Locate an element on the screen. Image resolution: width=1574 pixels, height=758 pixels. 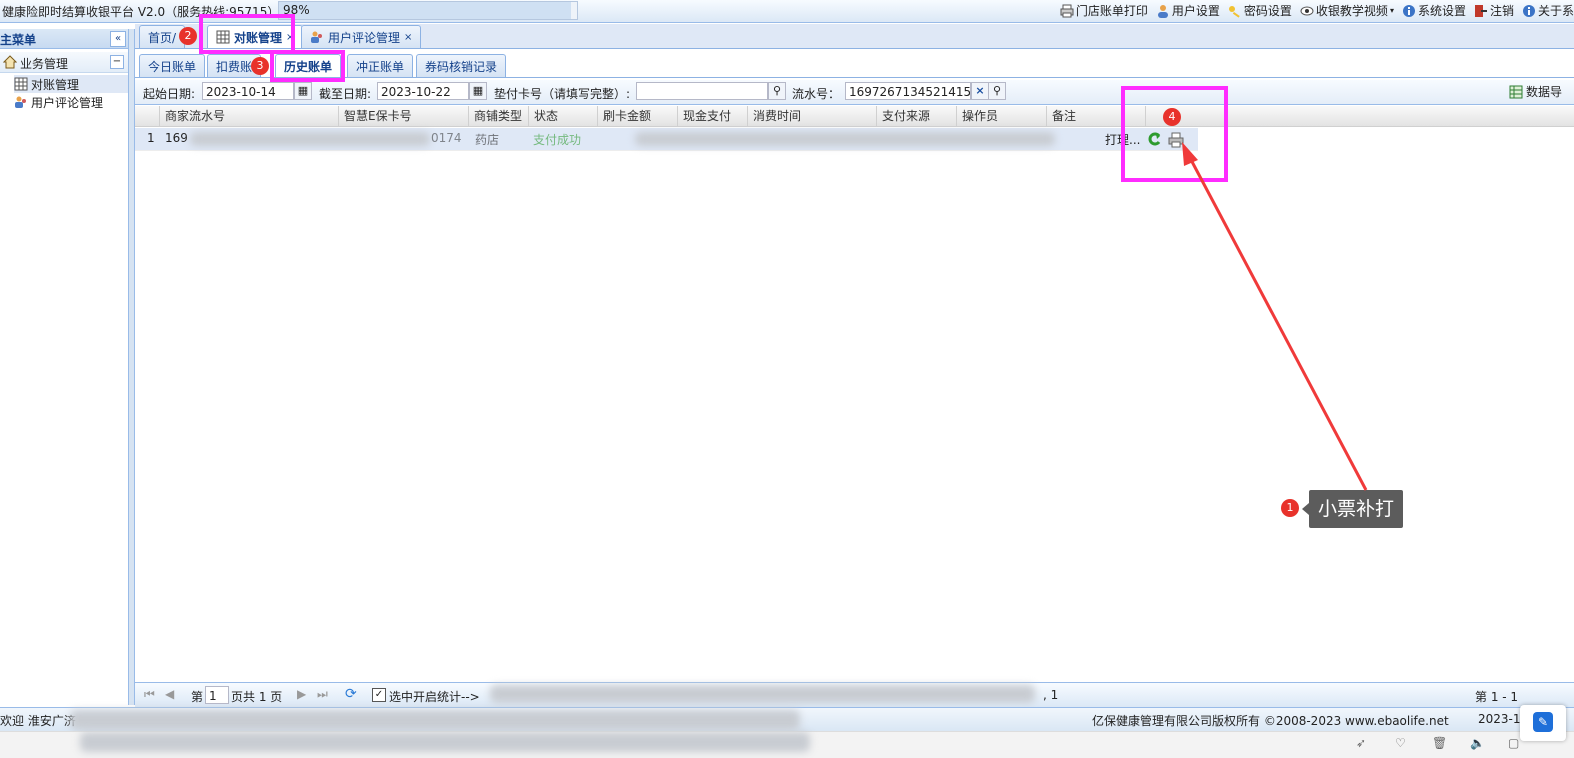
column-header: 刷卡金额 is located at coordinates (635, 116).